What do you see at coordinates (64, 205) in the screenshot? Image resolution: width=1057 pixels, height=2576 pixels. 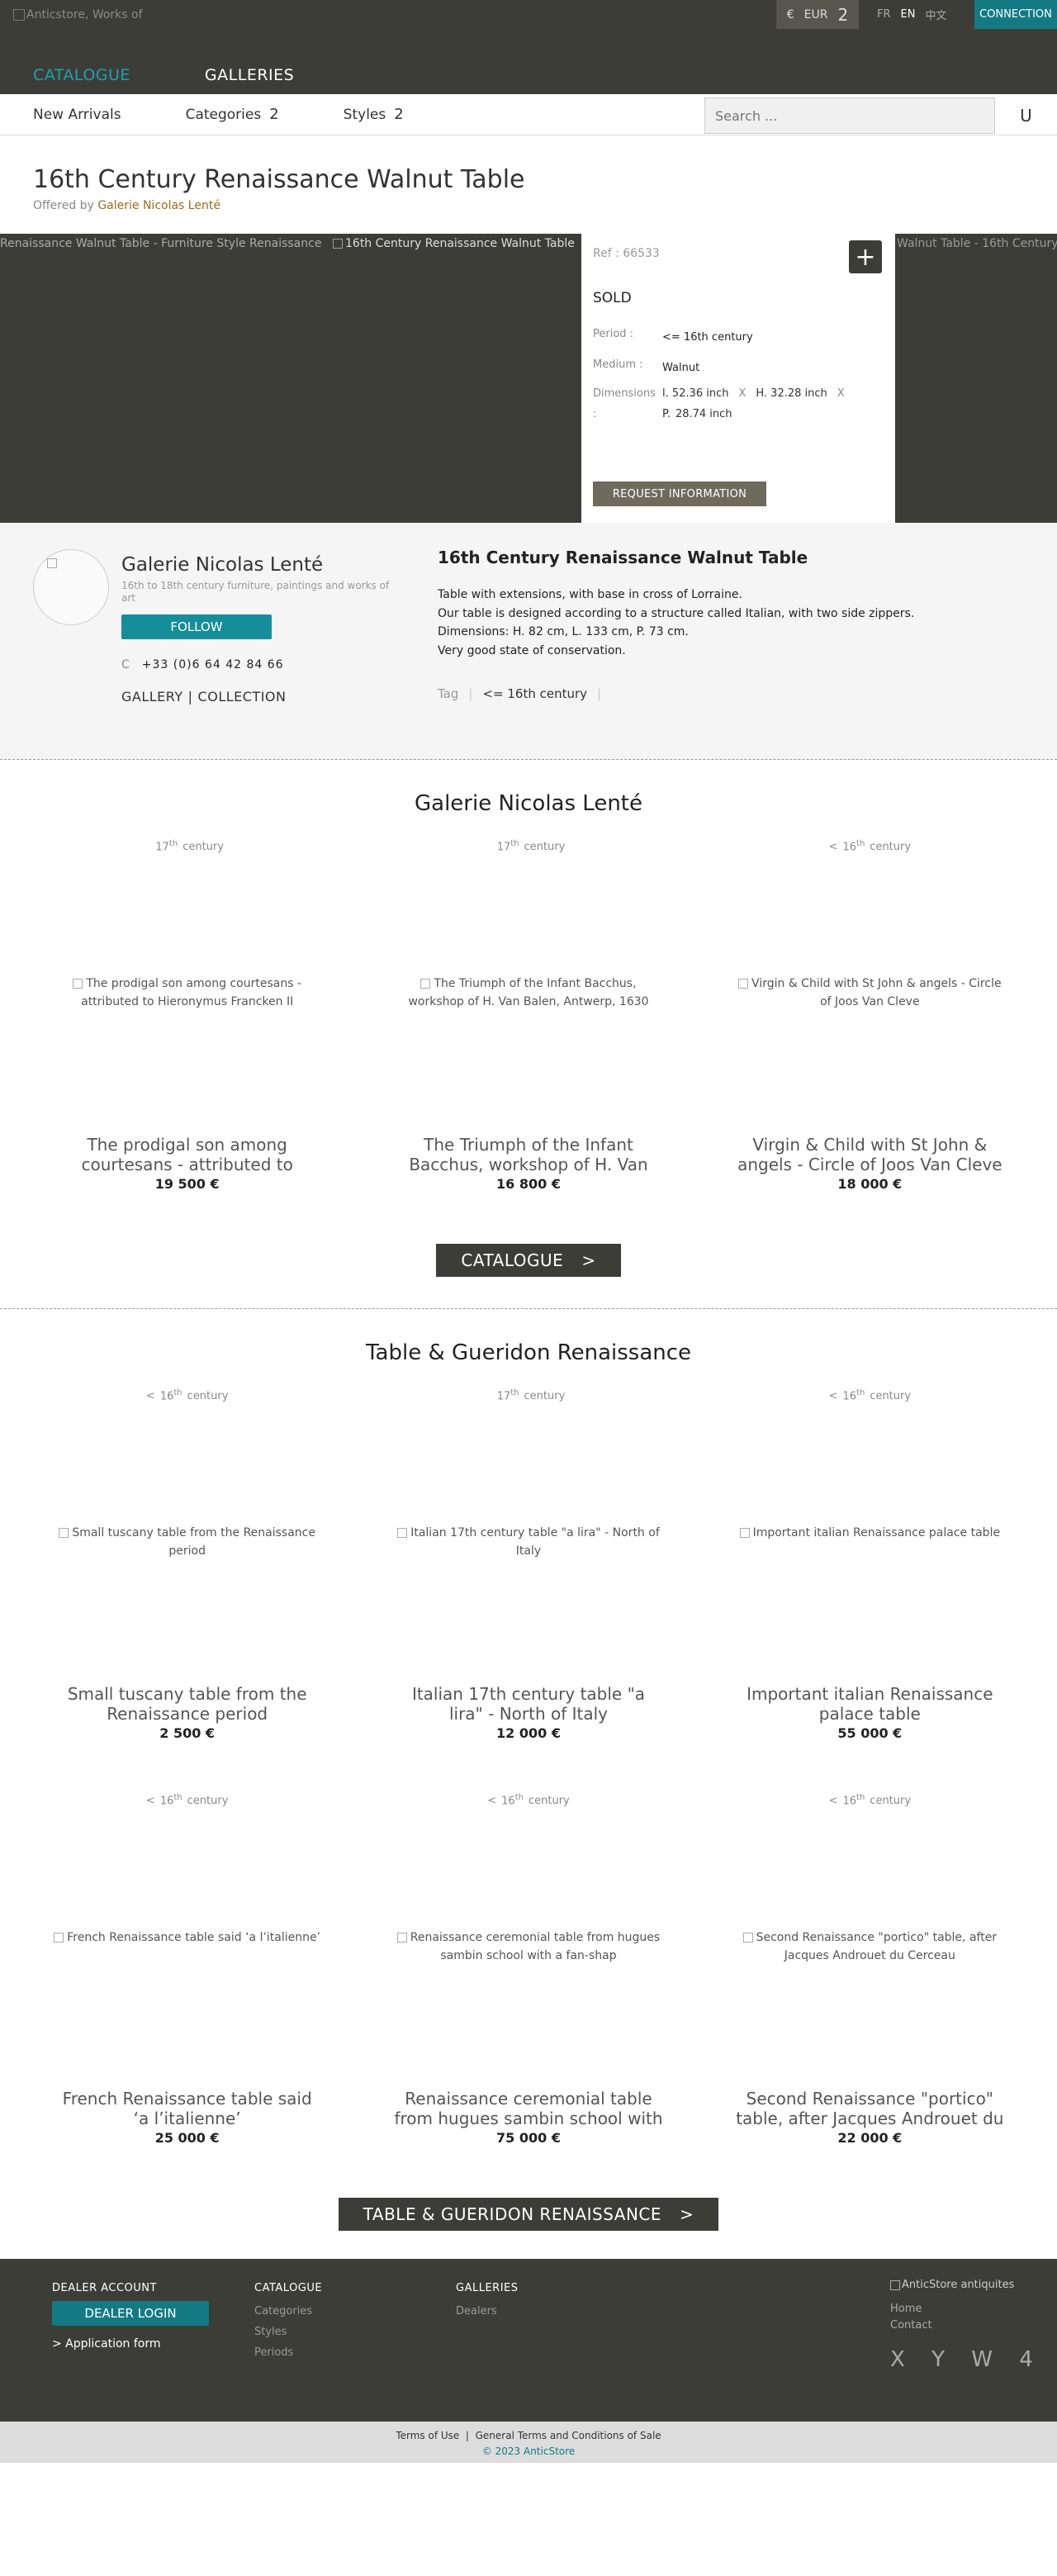 I see `offered-prefix: Offered by` at bounding box center [64, 205].